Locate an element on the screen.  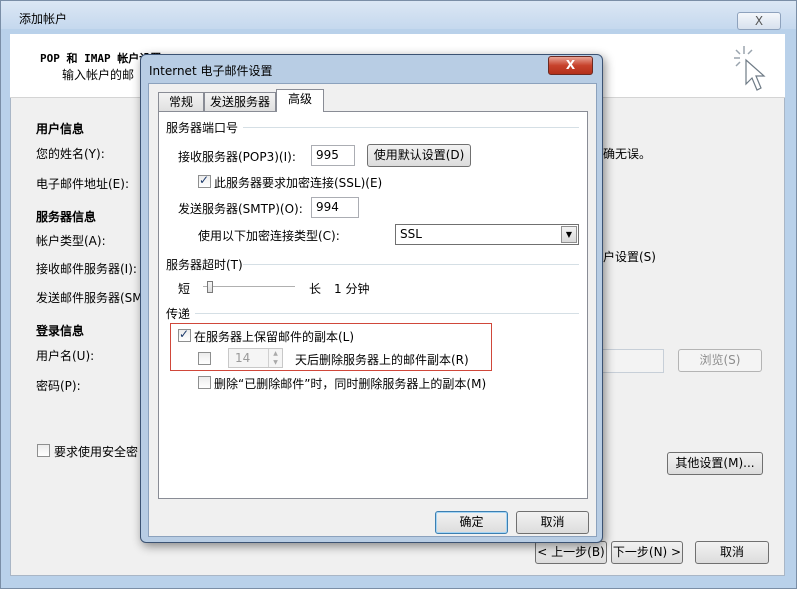
next-button: 下一步(N) > is located at coordinates (647, 552).